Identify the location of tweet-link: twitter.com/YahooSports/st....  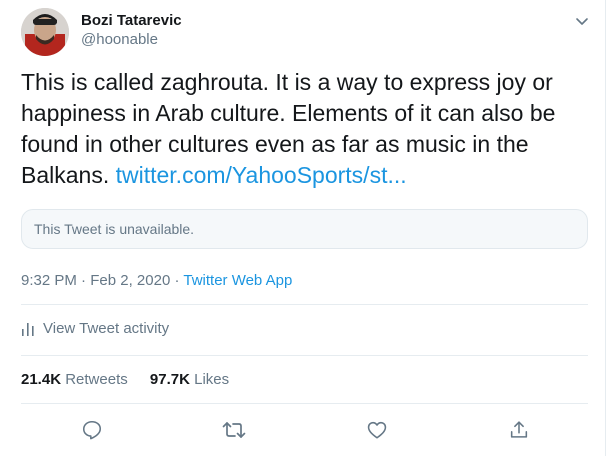
(261, 175).